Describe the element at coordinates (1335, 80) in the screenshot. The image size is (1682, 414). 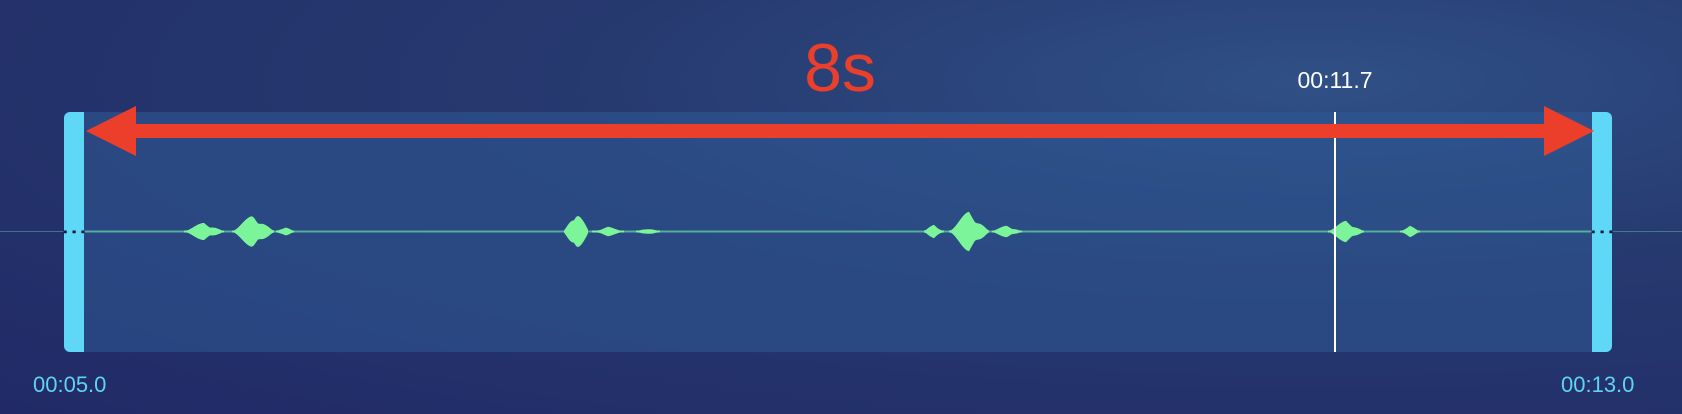
I see `playhead-time: 00:11.7` at that location.